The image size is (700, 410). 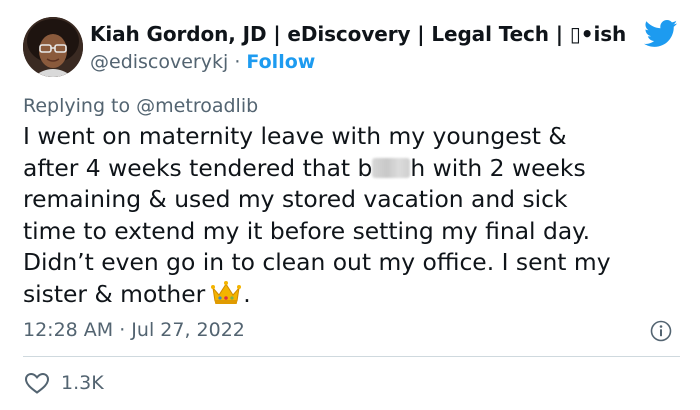 What do you see at coordinates (391, 167) in the screenshot?
I see `censored-word` at bounding box center [391, 167].